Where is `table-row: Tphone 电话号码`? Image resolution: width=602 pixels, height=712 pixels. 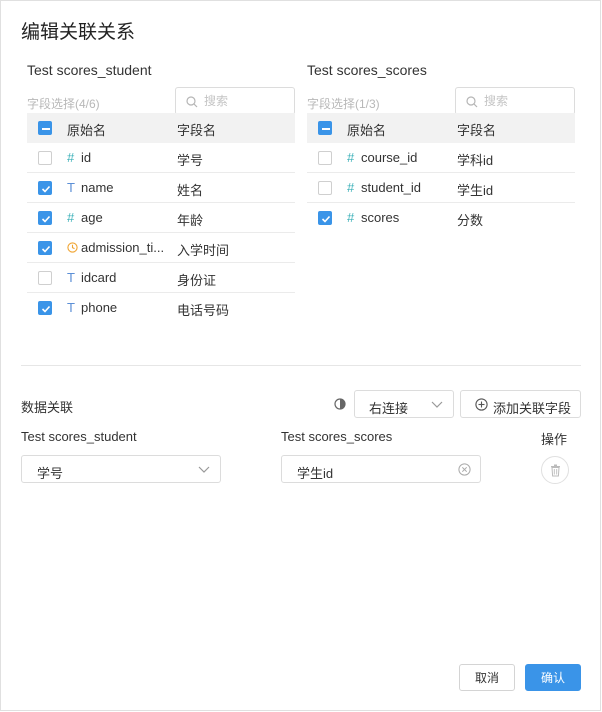
table-row: Tphone 电话号码 is located at coordinates (161, 308).